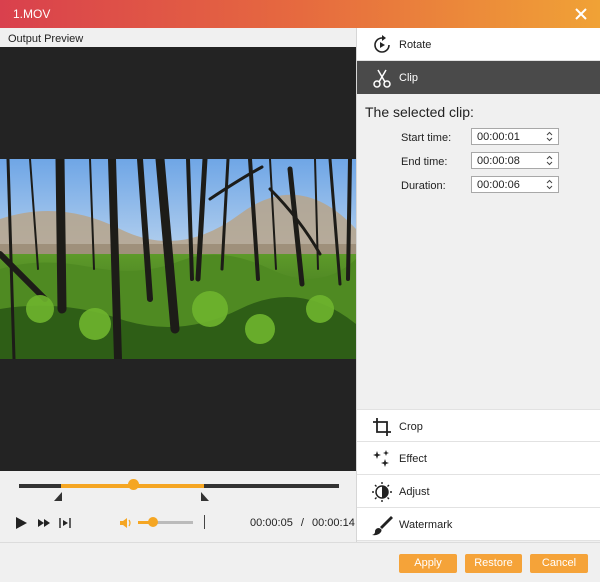  Describe the element at coordinates (581, 14) in the screenshot. I see `close-icon` at that location.